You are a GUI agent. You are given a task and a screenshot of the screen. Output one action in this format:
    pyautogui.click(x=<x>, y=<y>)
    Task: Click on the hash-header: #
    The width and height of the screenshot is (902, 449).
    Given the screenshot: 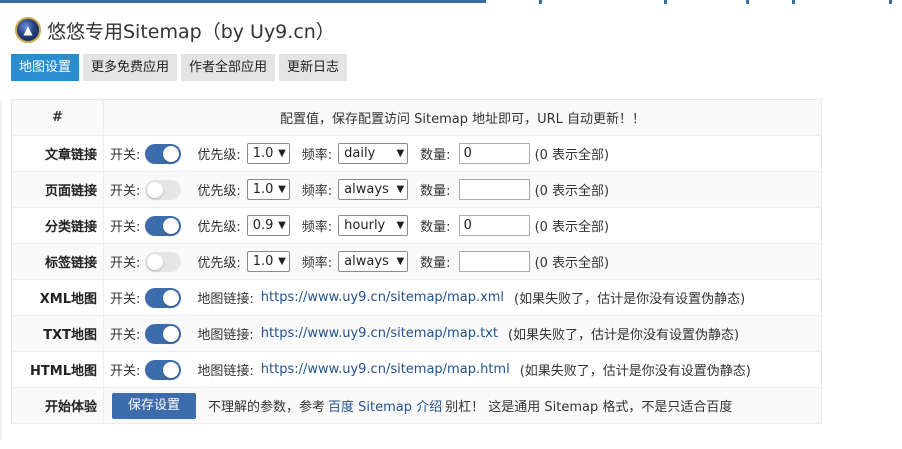 What is the action you would take?
    pyautogui.click(x=57, y=117)
    